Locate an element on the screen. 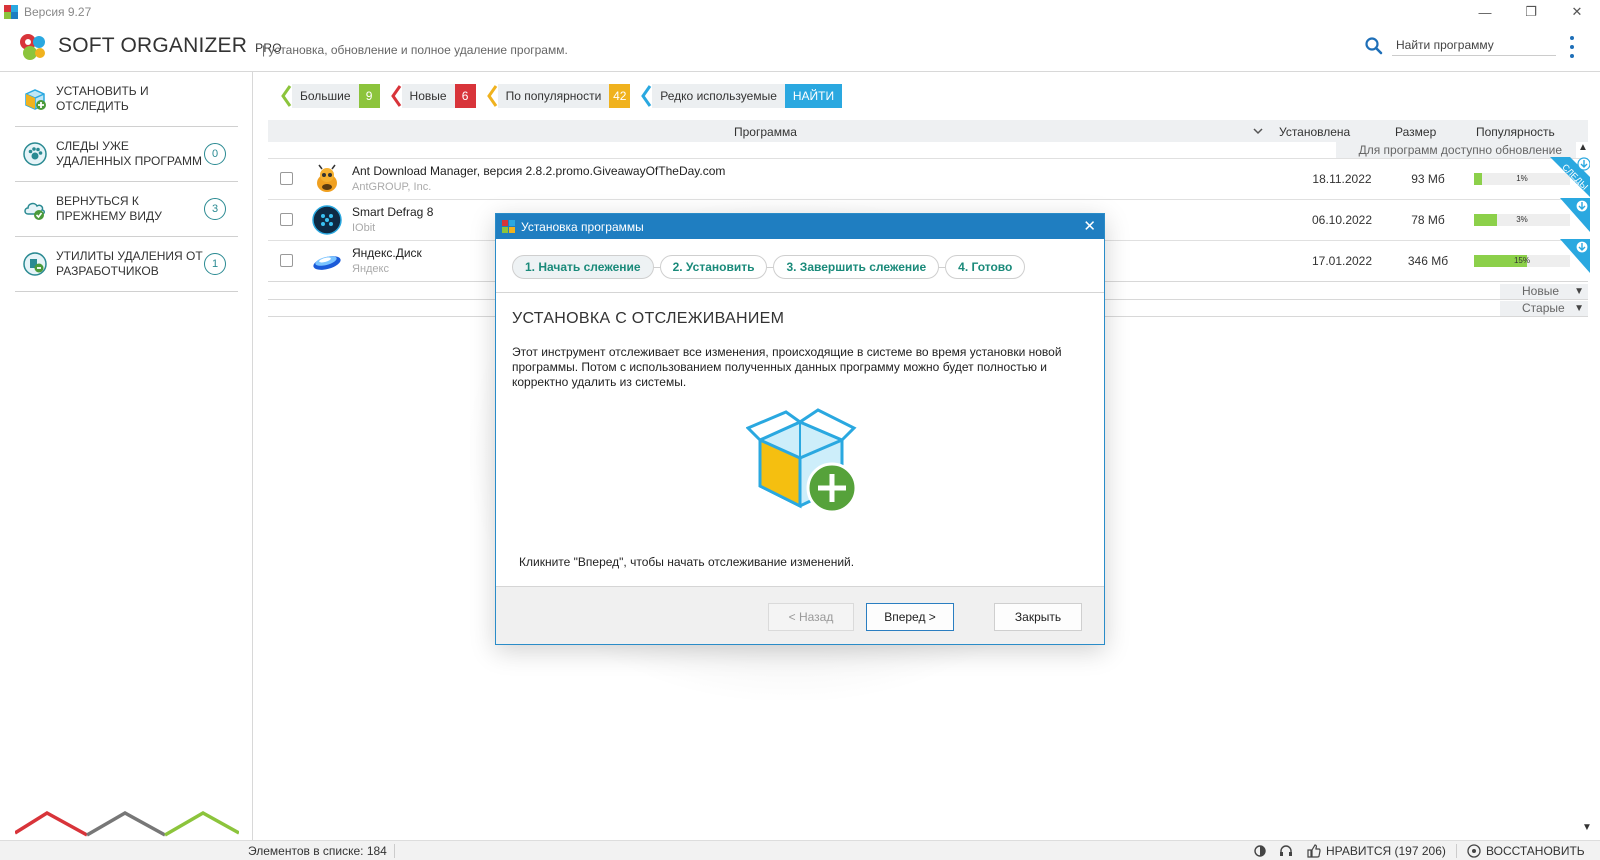 This screenshot has width=1600, height=860. thumbs-up-icon is located at coordinates (1314, 851).